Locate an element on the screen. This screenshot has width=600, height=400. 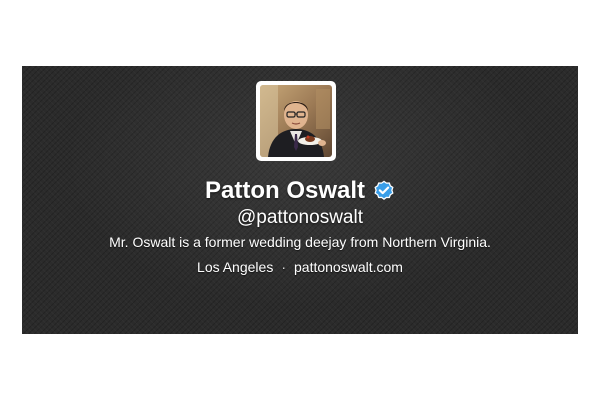
profile-handle: @pattonoswalt is located at coordinates (300, 217).